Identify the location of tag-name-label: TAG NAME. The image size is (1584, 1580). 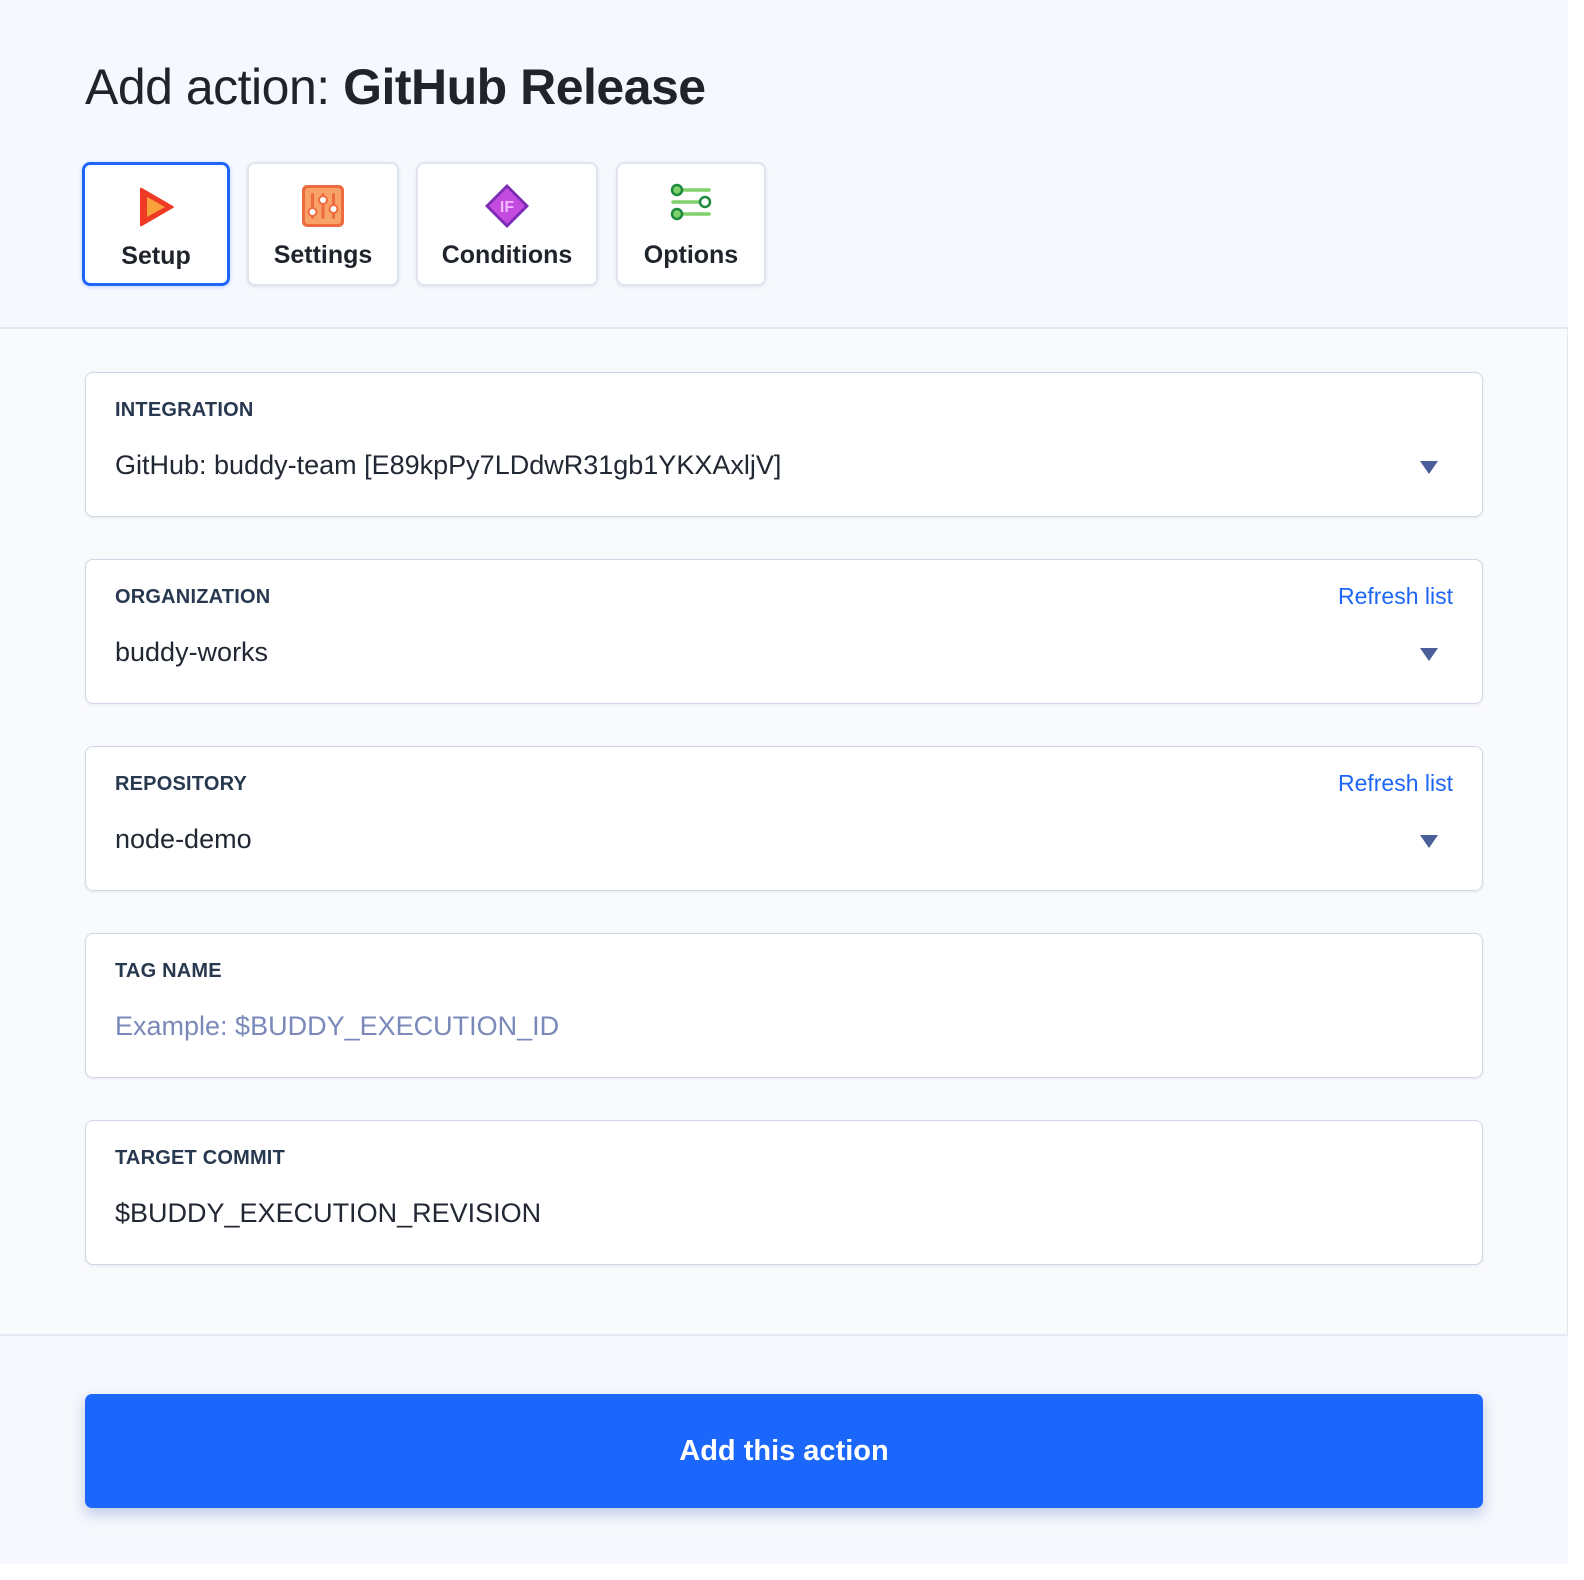
(168, 971).